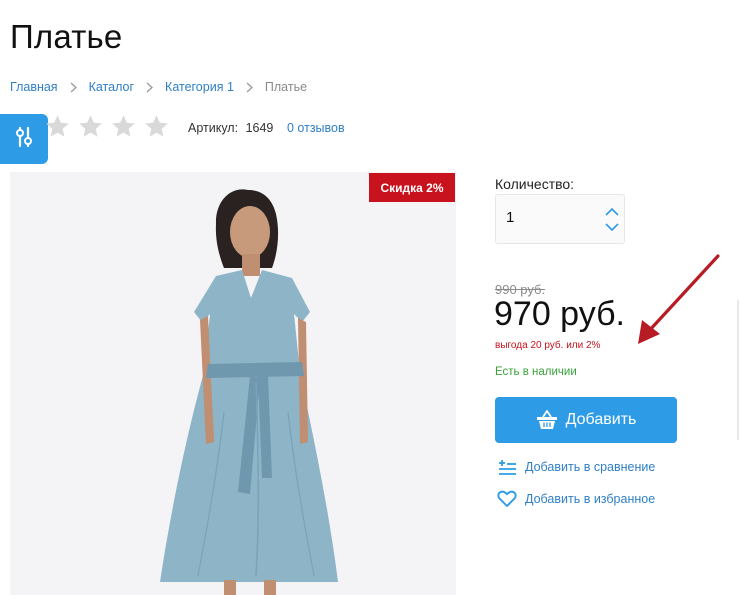 Image resolution: width=740 pixels, height=595 pixels. What do you see at coordinates (560, 314) in the screenshot?
I see `current-price: 970 руб.` at bounding box center [560, 314].